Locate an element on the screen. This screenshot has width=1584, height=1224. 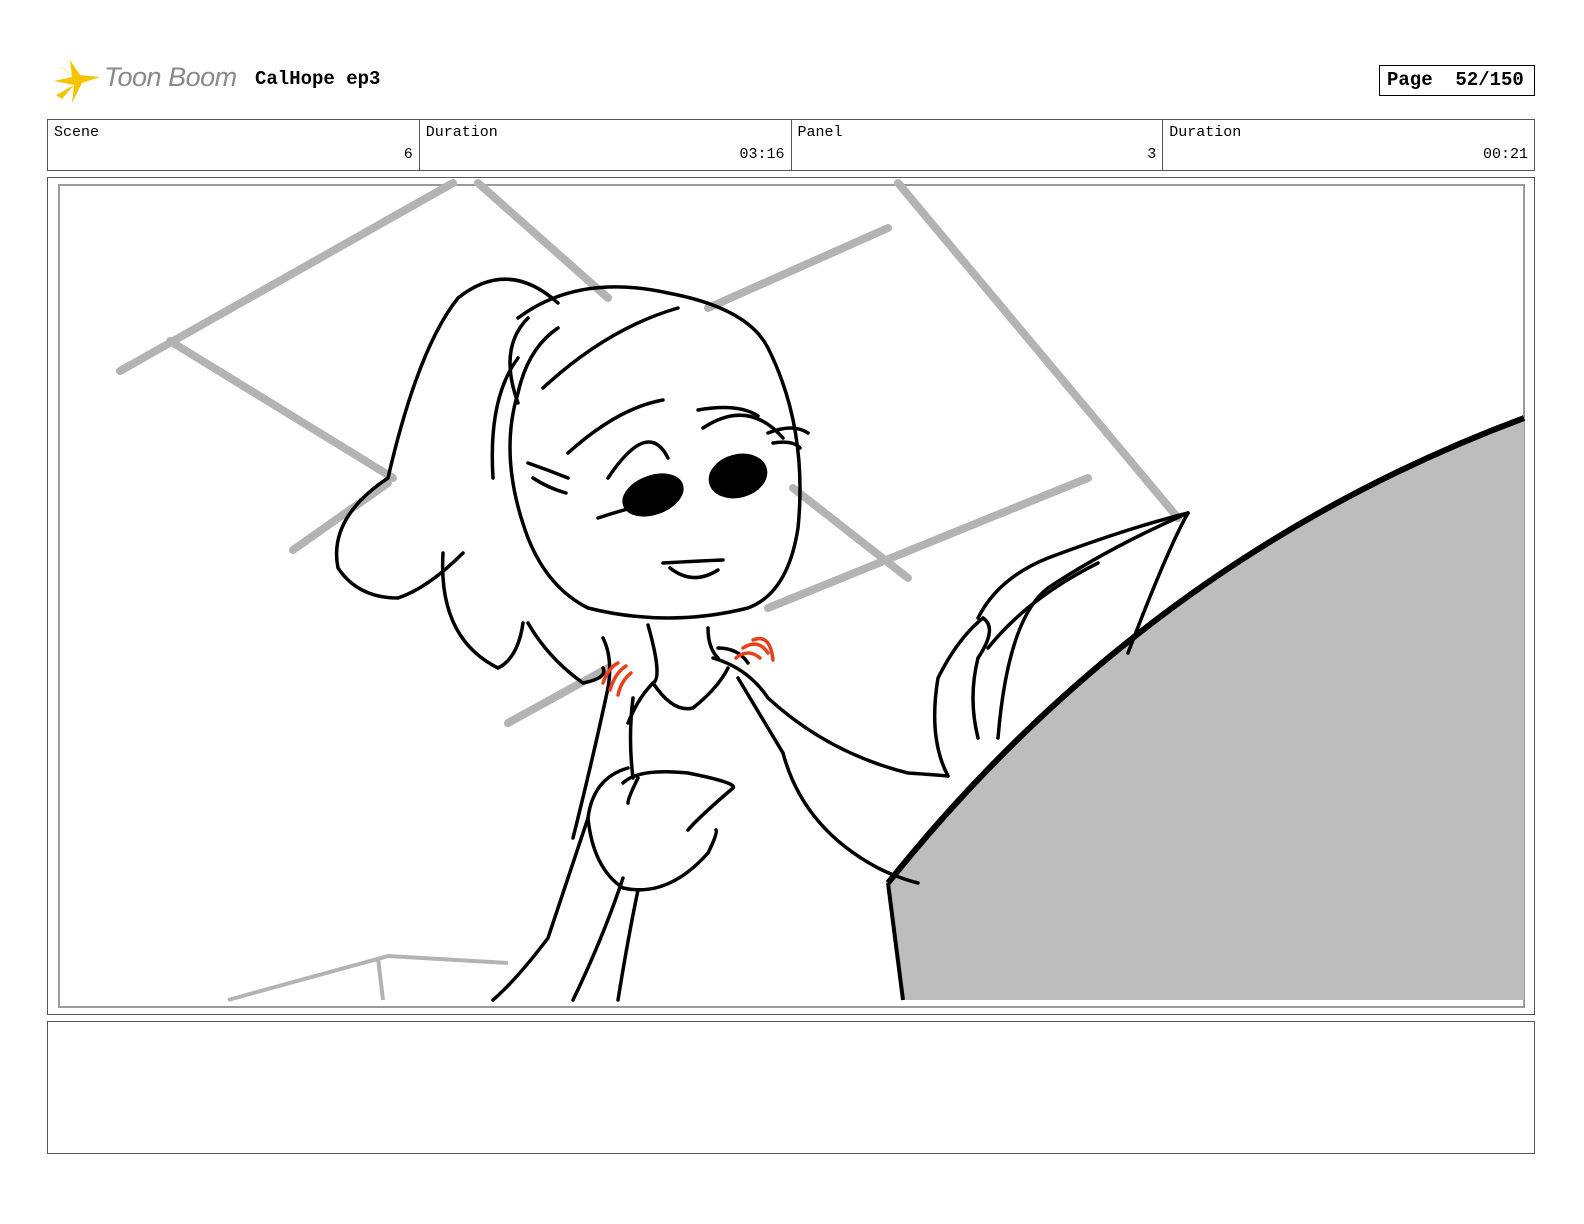
scene-duration-value: 03:16 is located at coordinates (762, 154).